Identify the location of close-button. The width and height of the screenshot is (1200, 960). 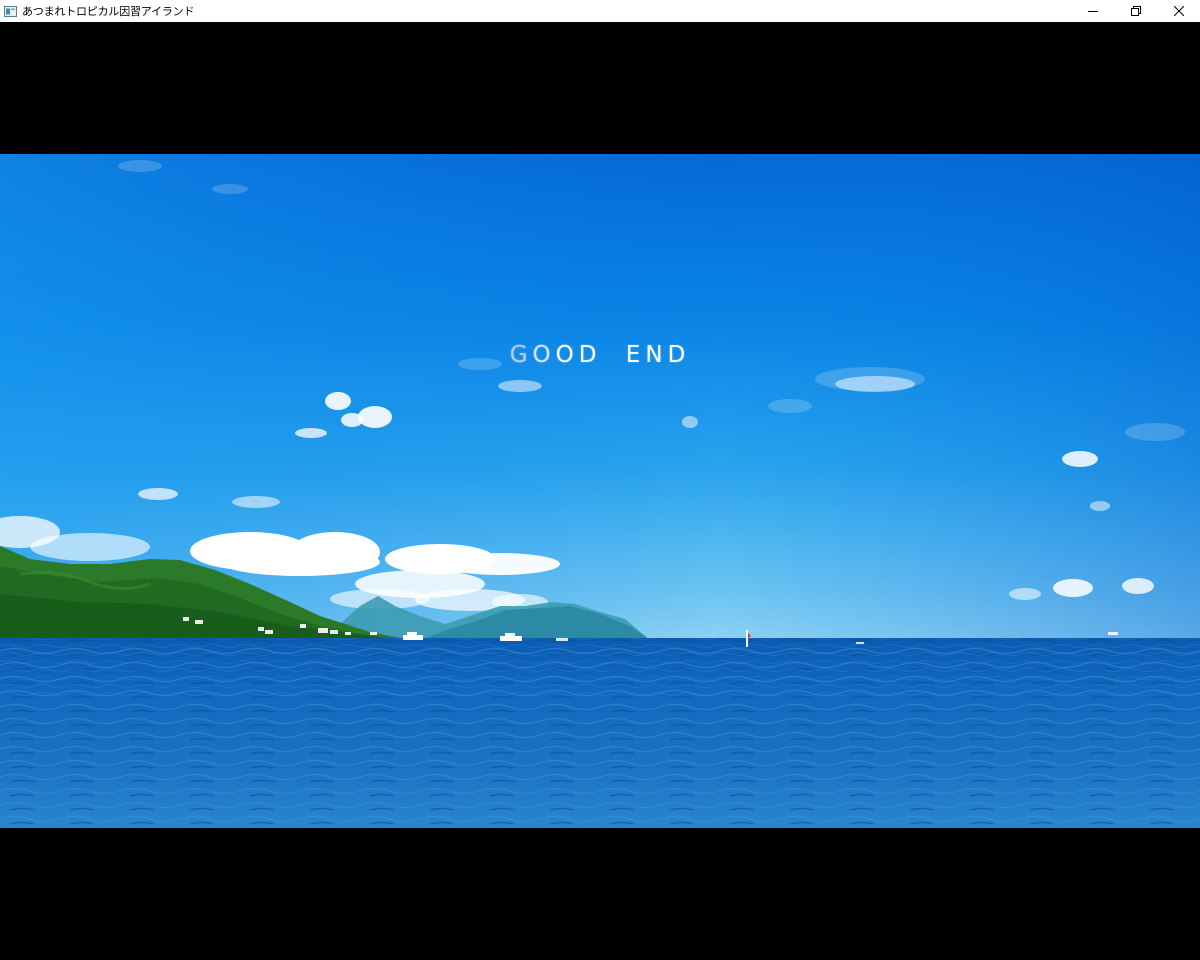
(1178, 11).